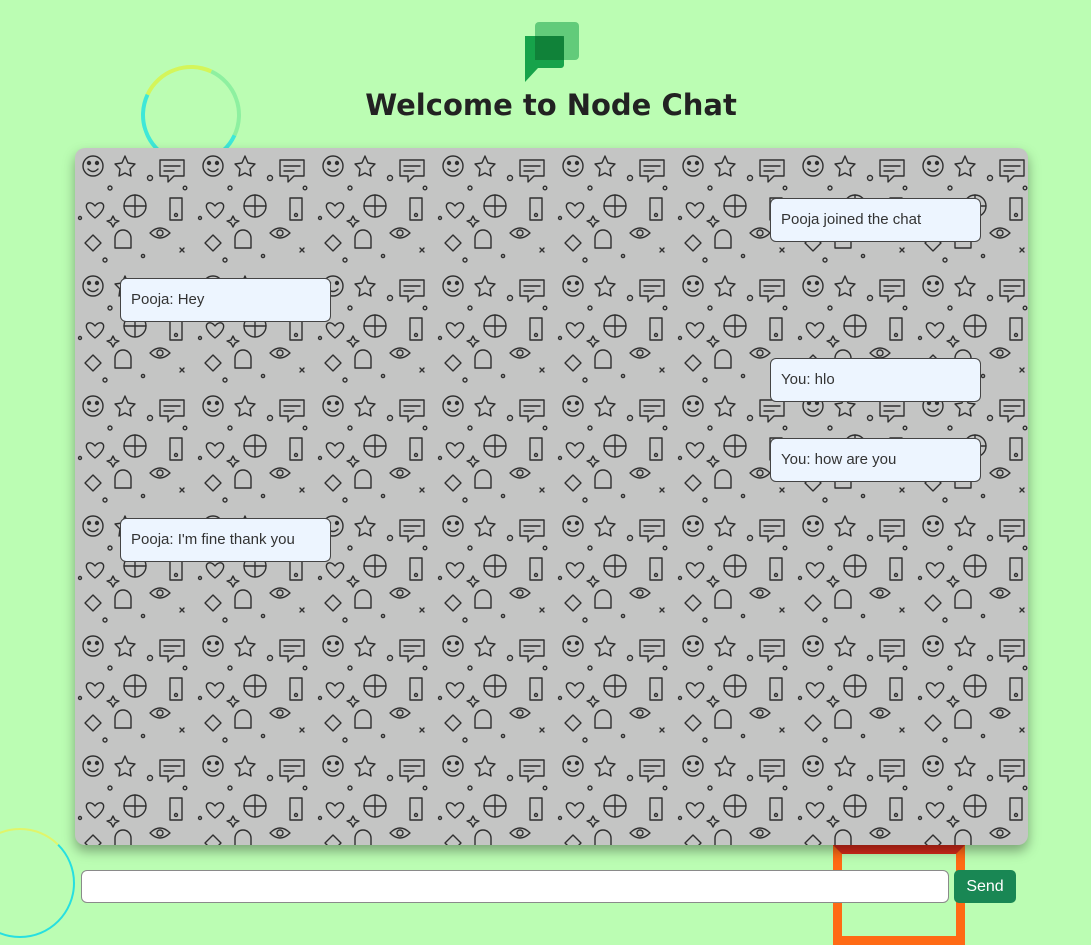 The width and height of the screenshot is (1091, 945). What do you see at coordinates (875, 460) in the screenshot?
I see `chat-message-3: You: how are you` at bounding box center [875, 460].